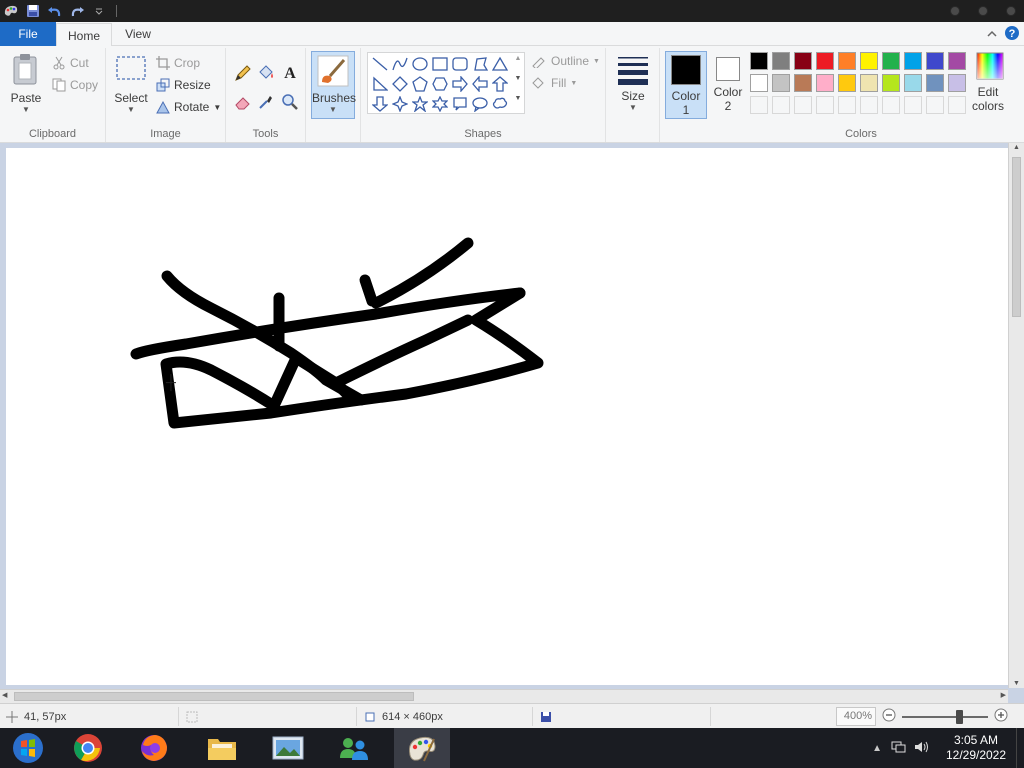 The image size is (1024, 768). I want to click on rotate-dropdown-icon: ▼, so click(217, 107).